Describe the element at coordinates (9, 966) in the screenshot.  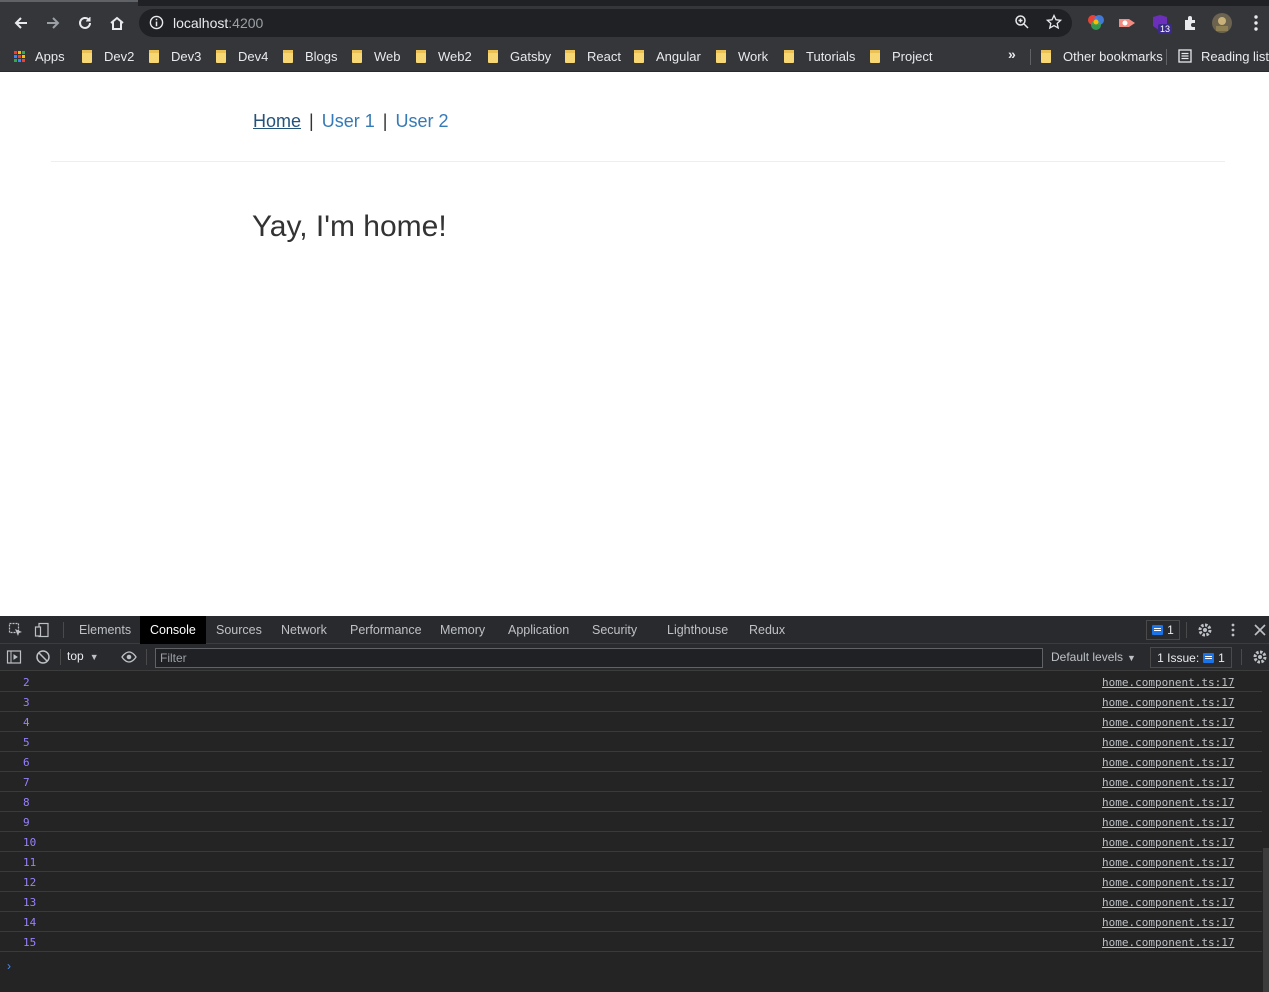
I see `console-prompt: ›` at that location.